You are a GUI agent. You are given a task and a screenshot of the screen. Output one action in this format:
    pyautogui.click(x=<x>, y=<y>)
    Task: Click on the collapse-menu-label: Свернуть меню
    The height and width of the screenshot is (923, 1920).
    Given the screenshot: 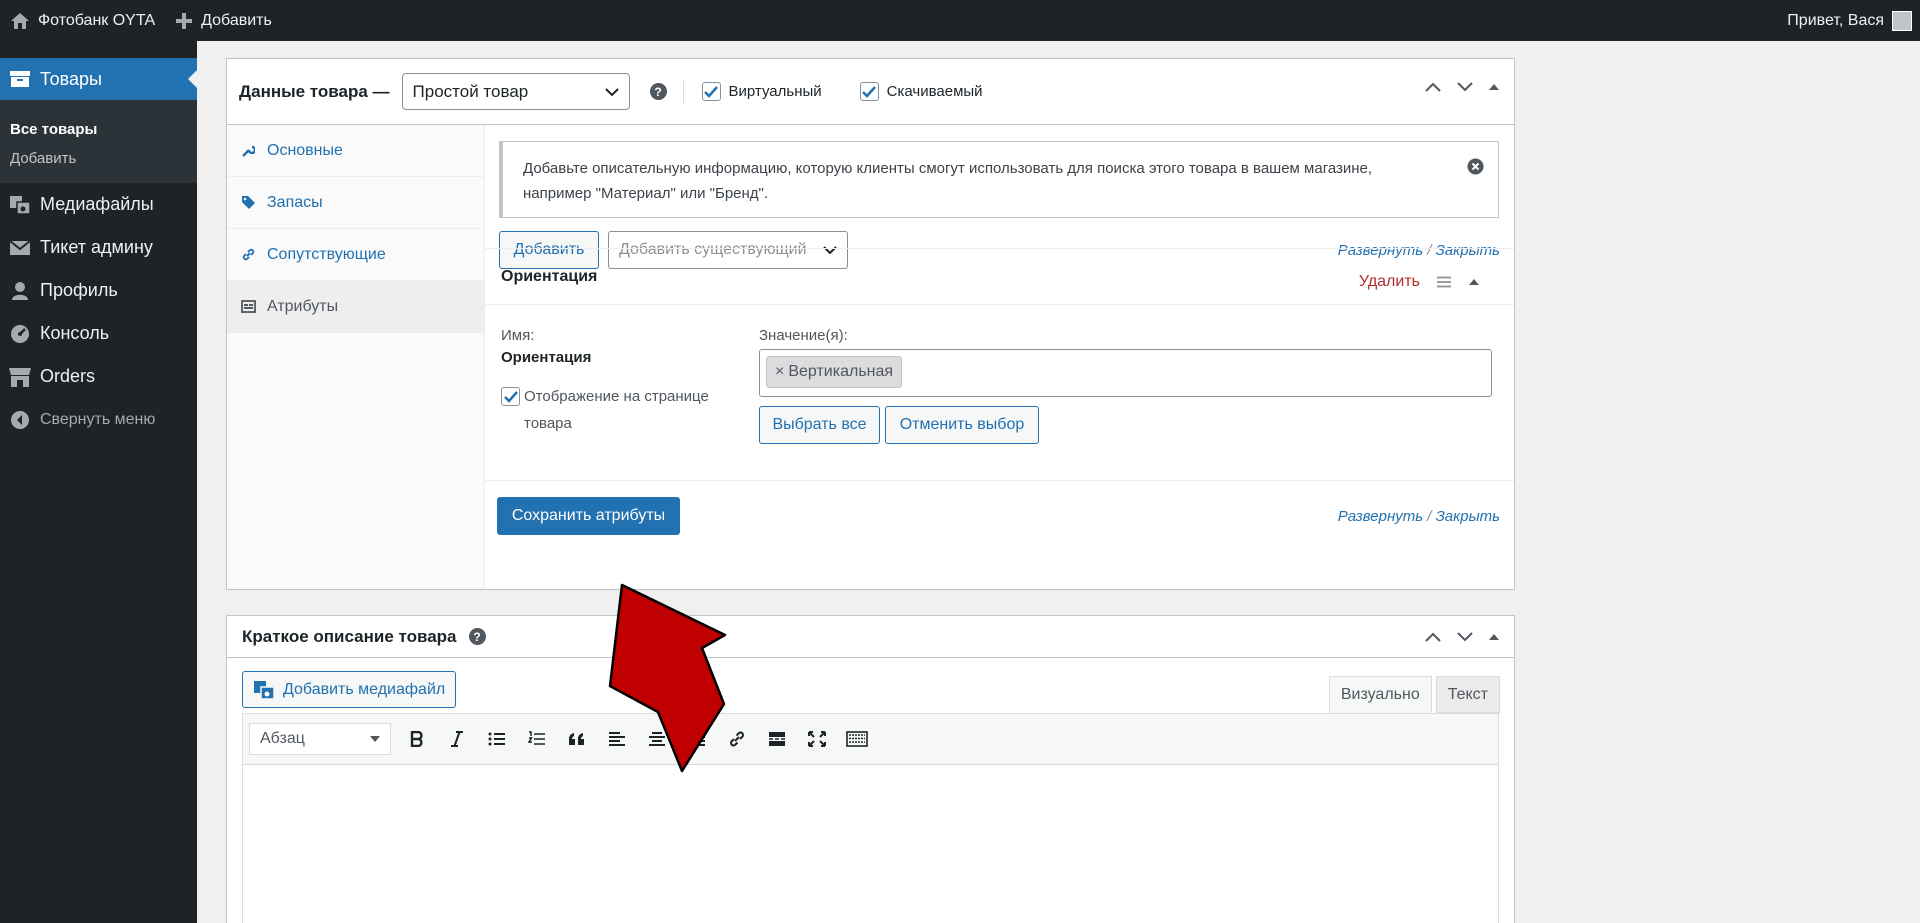 What is the action you would take?
    pyautogui.click(x=98, y=419)
    